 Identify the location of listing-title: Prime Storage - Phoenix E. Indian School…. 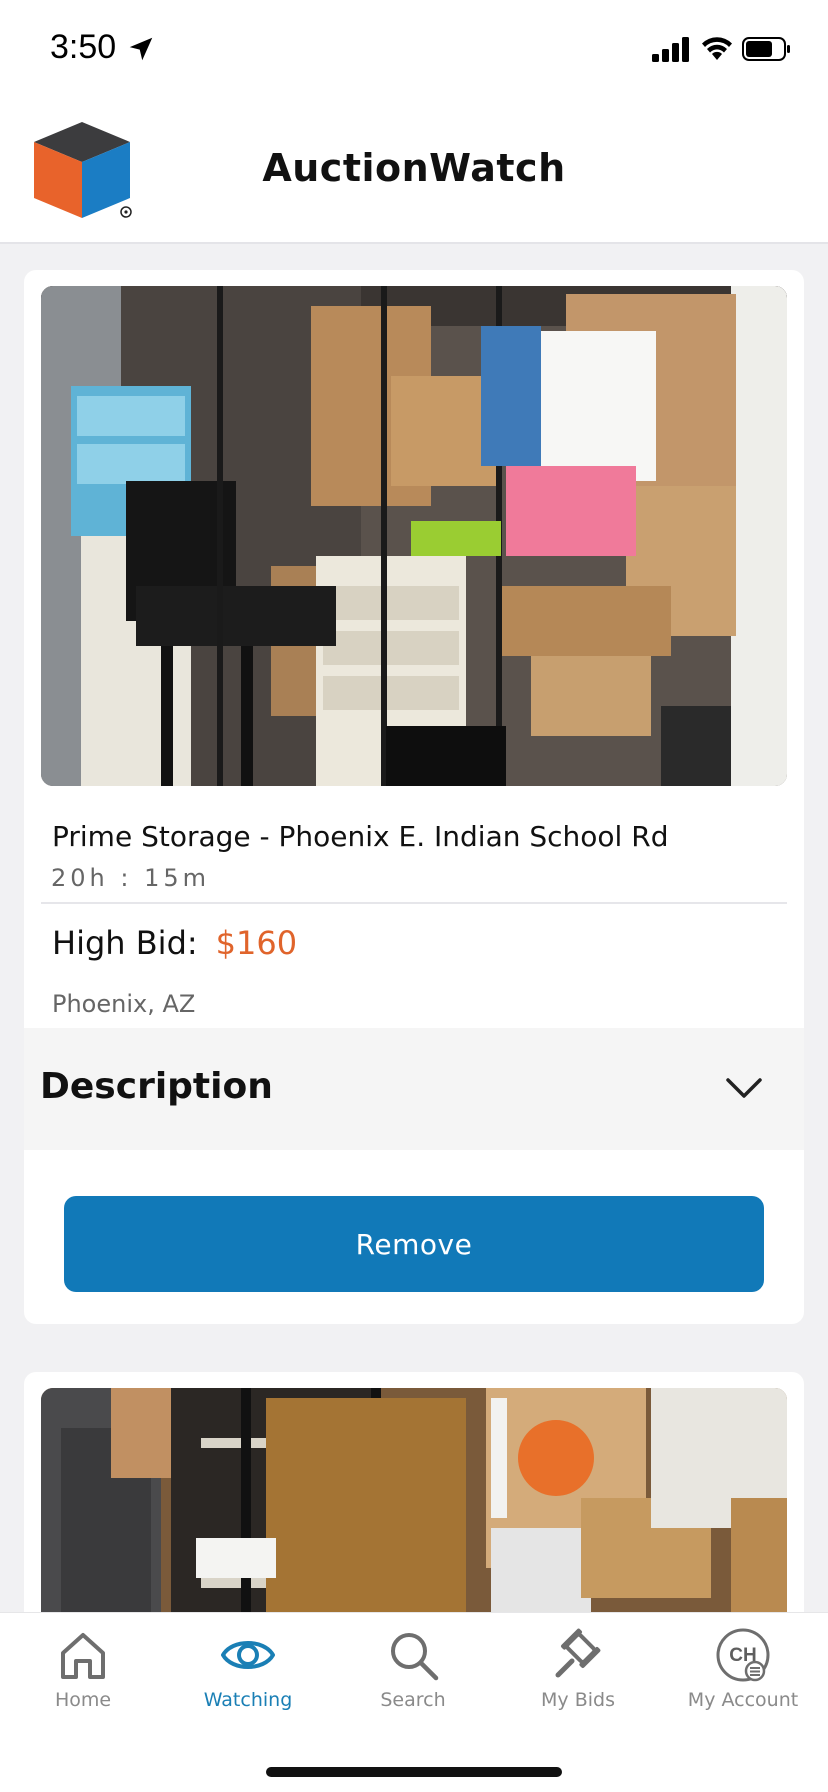
(360, 836).